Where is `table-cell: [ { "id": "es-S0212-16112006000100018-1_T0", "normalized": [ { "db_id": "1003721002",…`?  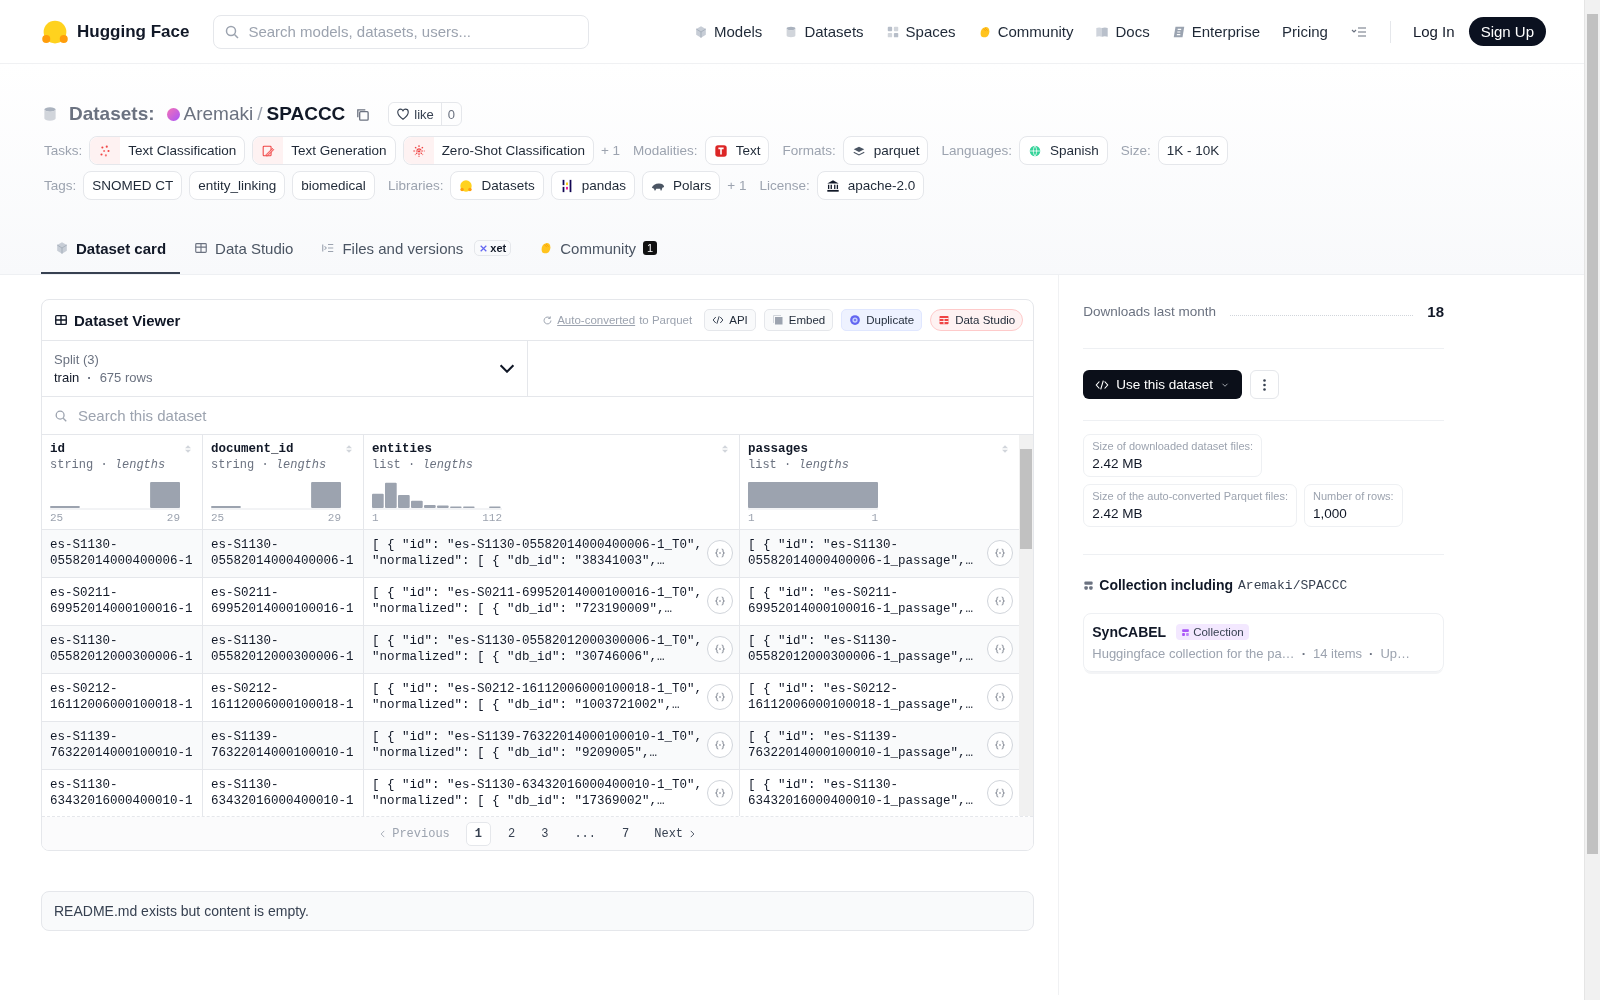
table-cell: [ { "id": "es-S0212-16112006000100018-1_T0", "normalized": [ { "db_id": "1003721002",… is located at coordinates (537, 697).